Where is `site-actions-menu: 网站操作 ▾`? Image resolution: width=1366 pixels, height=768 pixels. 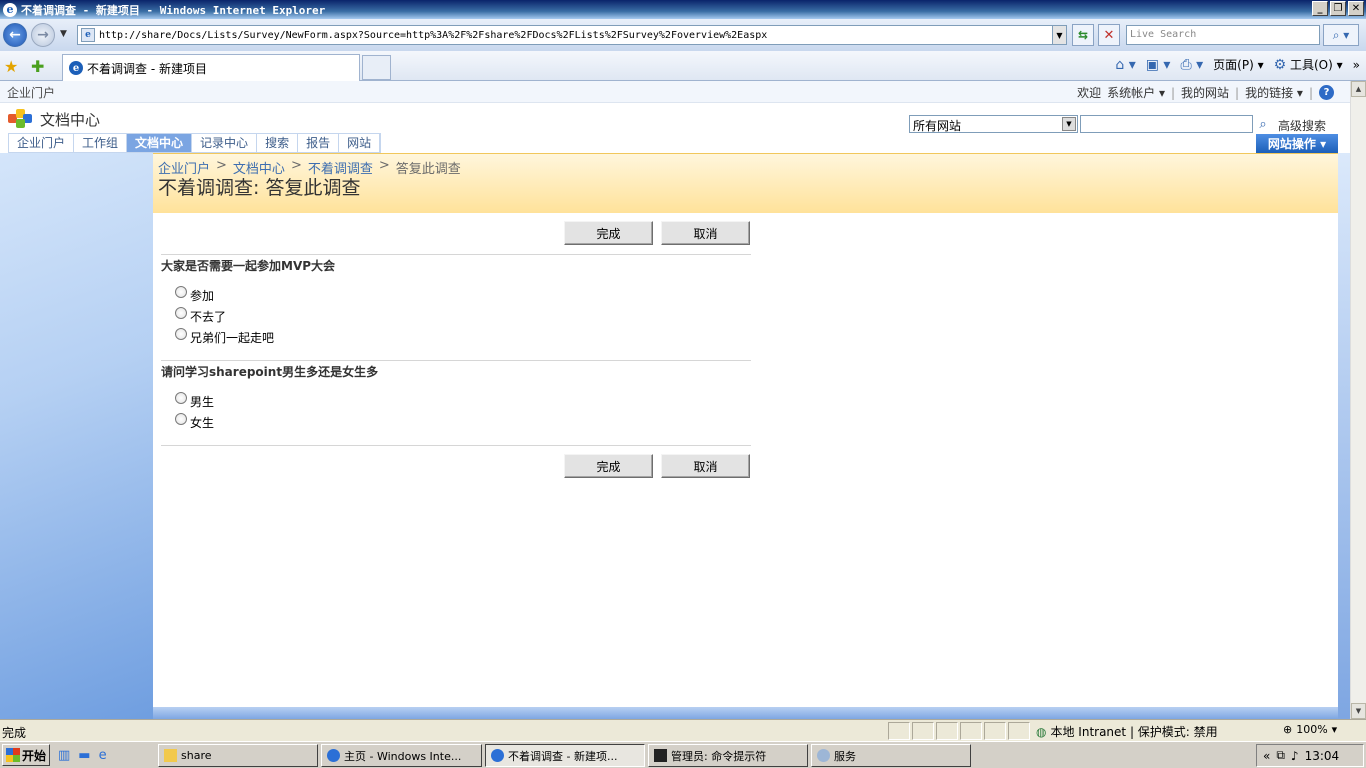
site-actions-menu: 网站操作 ▾ is located at coordinates (1297, 143).